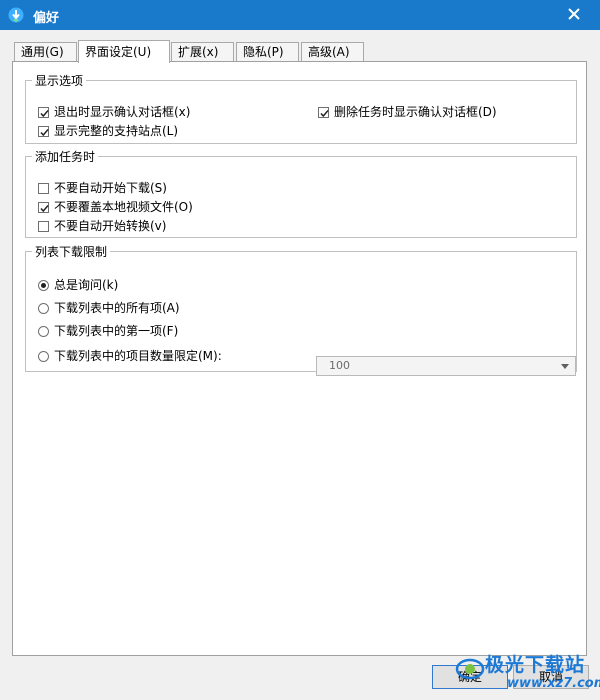  I want to click on radio-label: 下载列表中的项目数量限定(M):, so click(138, 356).